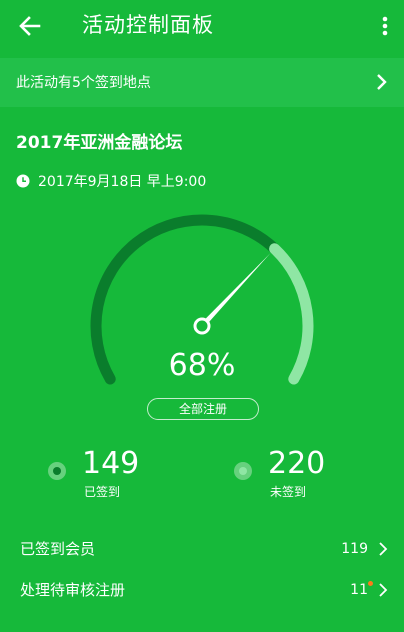 The height and width of the screenshot is (632, 404). Describe the element at coordinates (202, 365) in the screenshot. I see `checkin-percentage: 68%` at that location.